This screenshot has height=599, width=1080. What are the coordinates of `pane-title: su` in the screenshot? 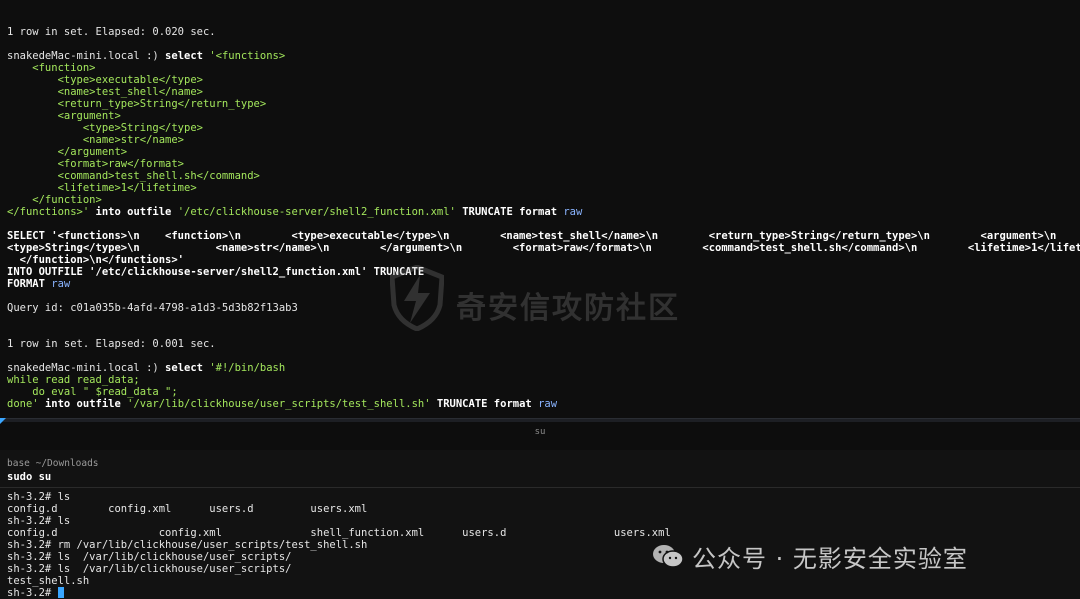 It's located at (540, 432).